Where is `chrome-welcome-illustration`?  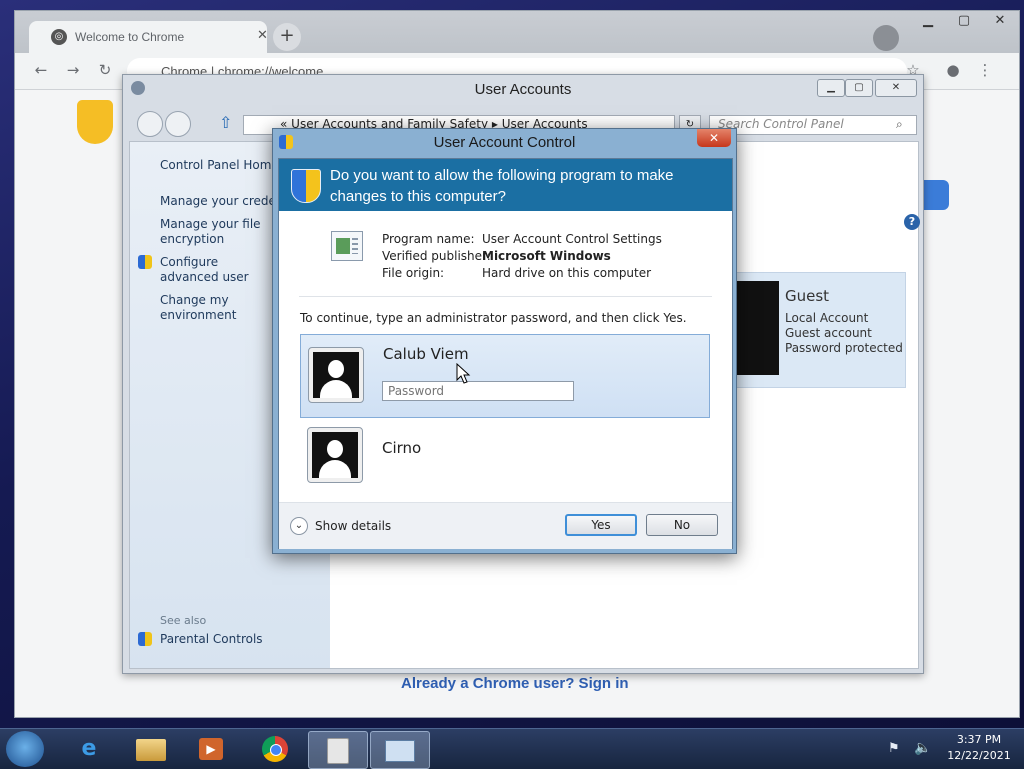
chrome-welcome-illustration is located at coordinates (95, 122).